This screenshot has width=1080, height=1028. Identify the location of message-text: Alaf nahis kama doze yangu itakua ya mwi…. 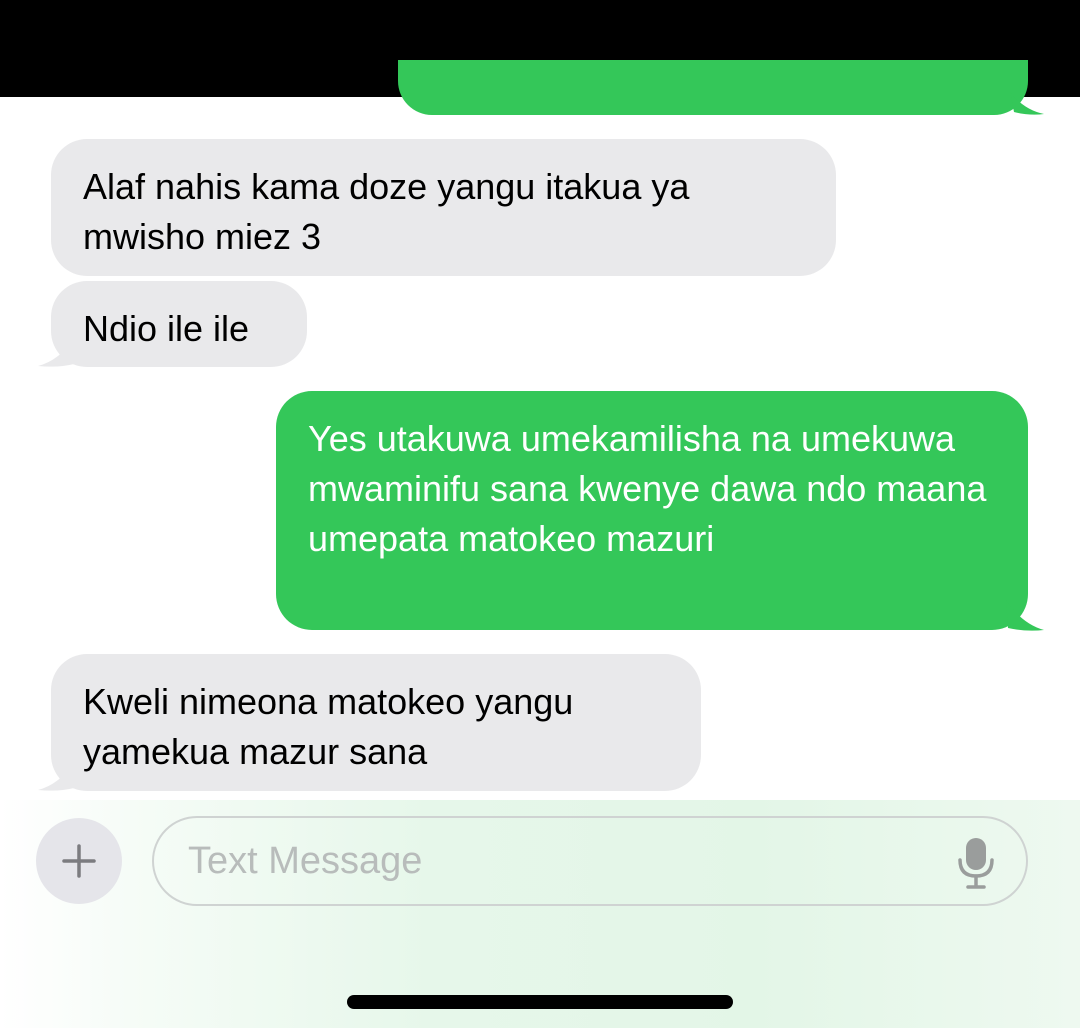
(386, 211).